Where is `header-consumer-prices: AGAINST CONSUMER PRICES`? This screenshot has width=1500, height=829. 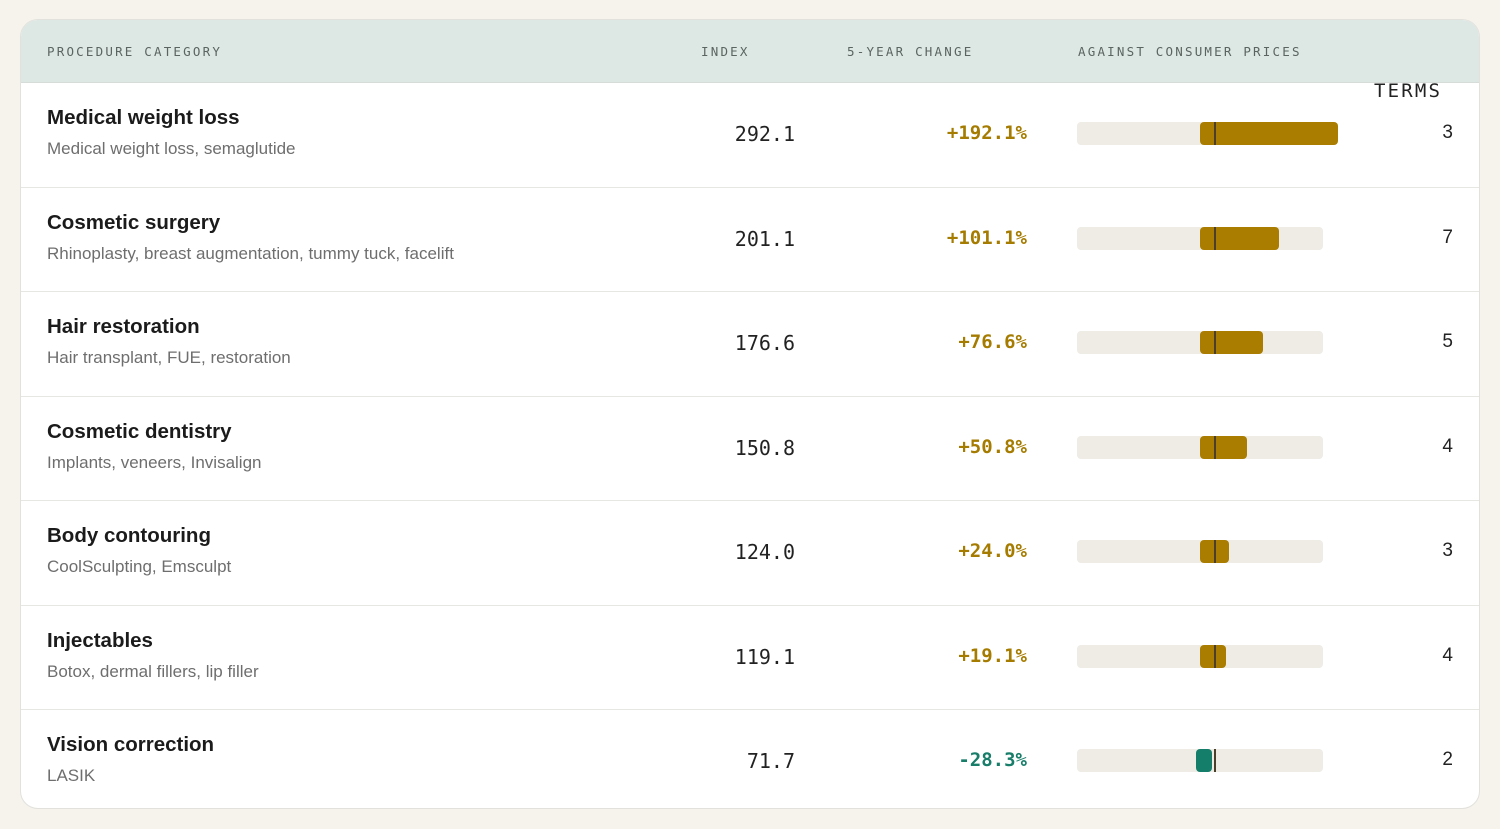
header-consumer-prices: AGAINST CONSUMER PRICES is located at coordinates (1190, 51).